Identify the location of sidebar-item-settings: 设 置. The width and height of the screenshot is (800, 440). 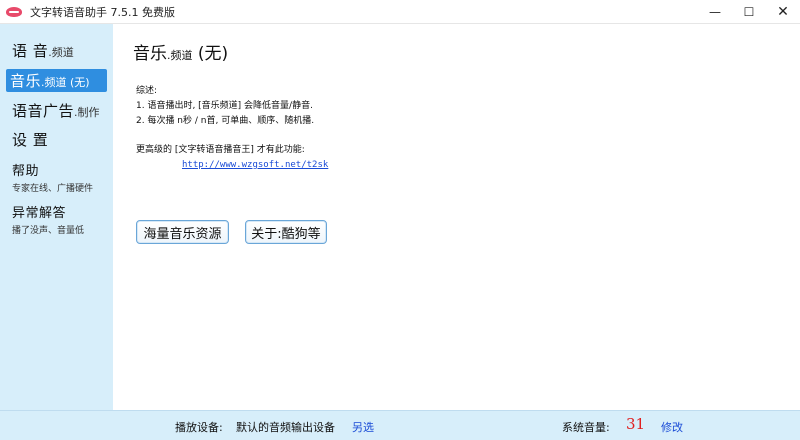
(56, 139).